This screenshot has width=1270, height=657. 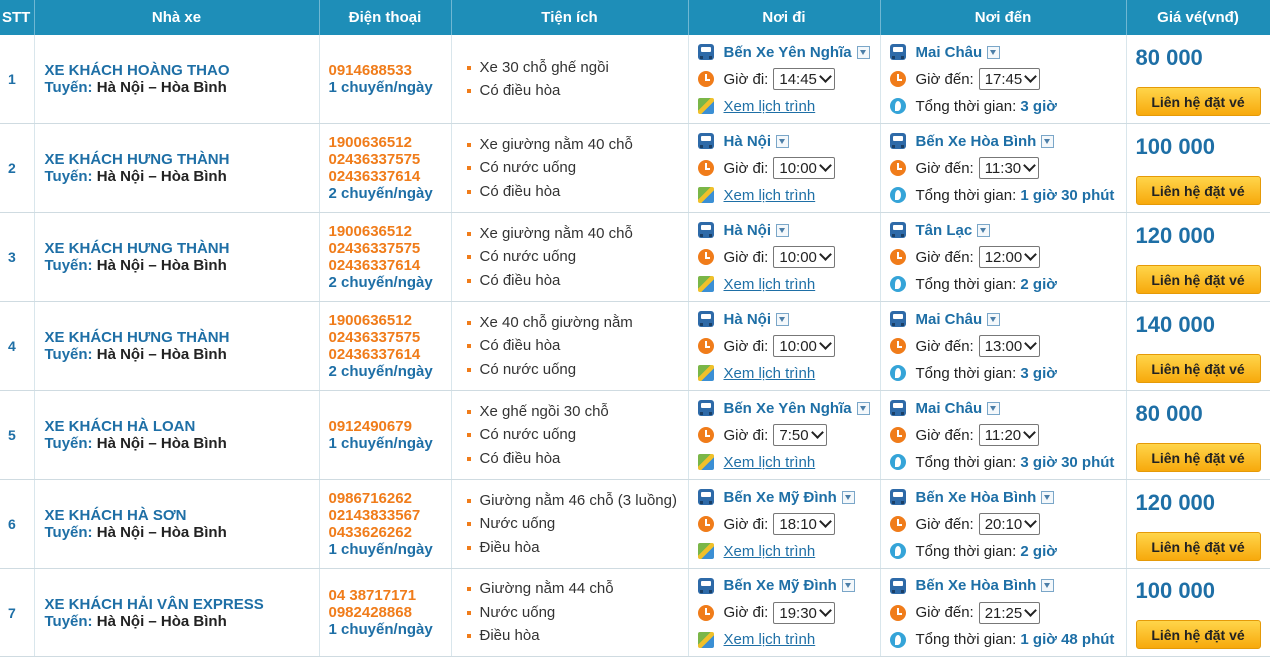 What do you see at coordinates (177, 426) in the screenshot?
I see `company-name: XE KHÁCH HÀ LOAN` at bounding box center [177, 426].